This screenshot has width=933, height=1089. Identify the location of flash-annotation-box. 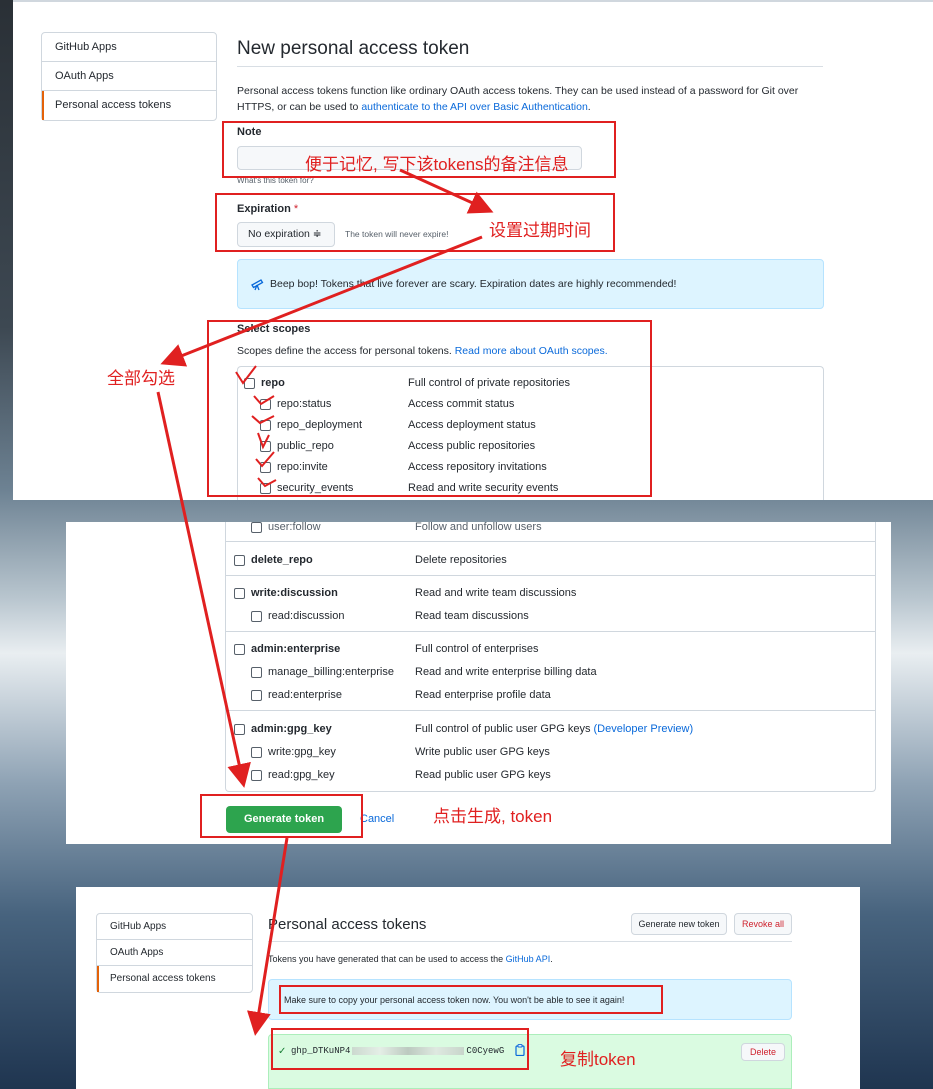
(471, 999).